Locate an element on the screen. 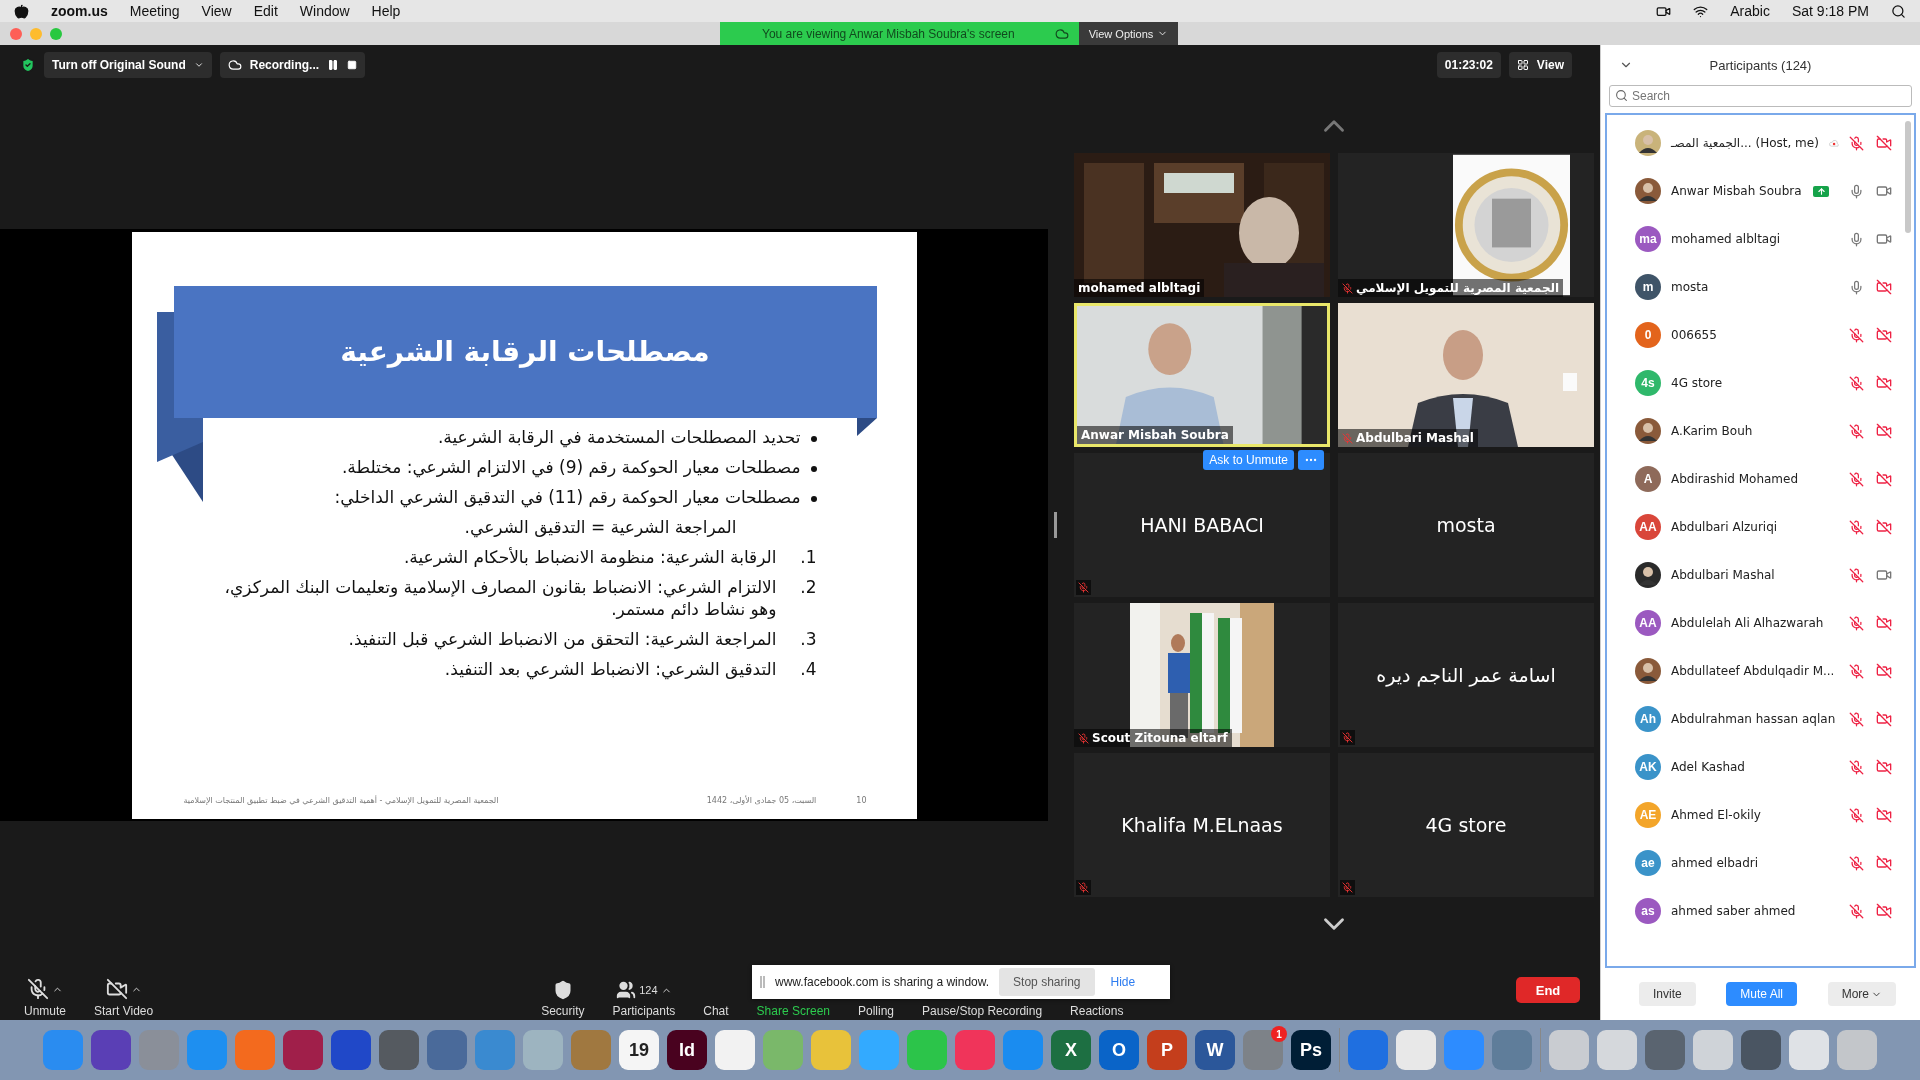 This screenshot has width=1920, height=1080. participant-name: Abdulbari Mashal is located at coordinates (1415, 438).